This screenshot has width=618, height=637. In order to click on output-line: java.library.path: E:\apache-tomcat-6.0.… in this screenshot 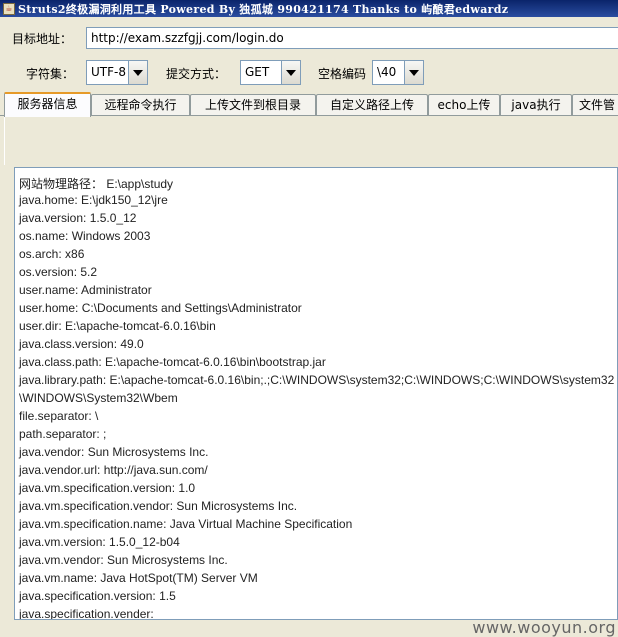, I will do `click(317, 380)`.